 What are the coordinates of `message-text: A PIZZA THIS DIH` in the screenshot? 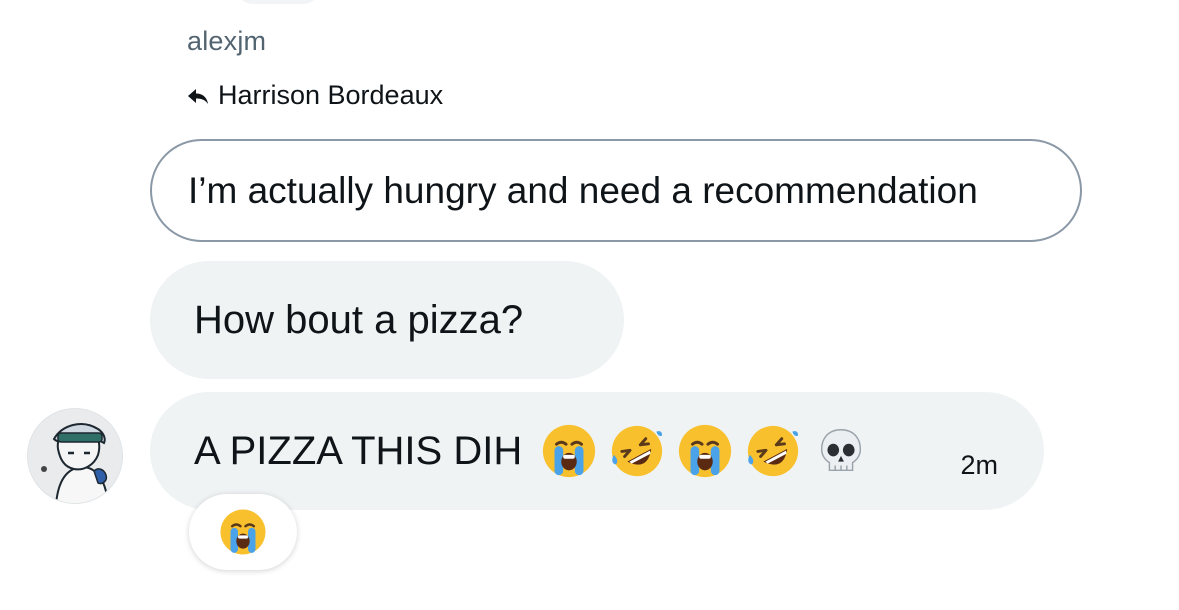 It's located at (358, 450).